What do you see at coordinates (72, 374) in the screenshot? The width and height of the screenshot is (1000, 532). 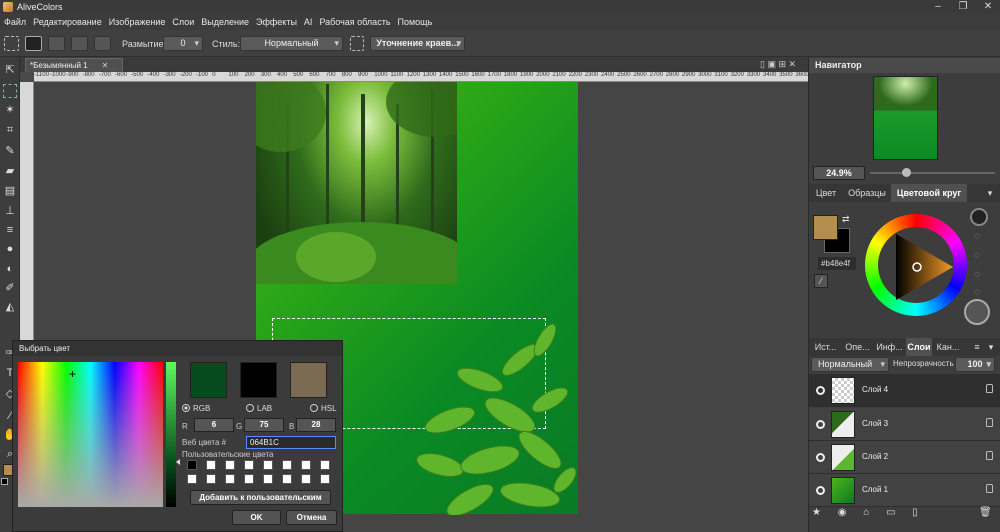 I see `spectrum-crosshair: +` at bounding box center [72, 374].